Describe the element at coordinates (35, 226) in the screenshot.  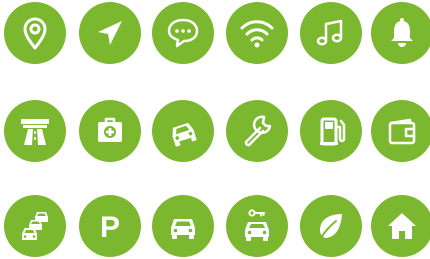
I see `traffic-jam-icon` at that location.